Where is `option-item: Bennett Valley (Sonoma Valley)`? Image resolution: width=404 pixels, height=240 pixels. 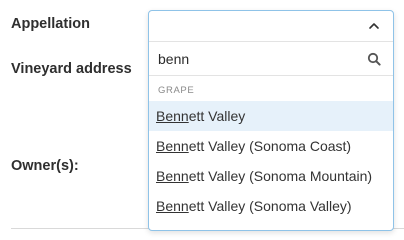 option-item: Bennett Valley (Sonoma Valley) is located at coordinates (271, 206).